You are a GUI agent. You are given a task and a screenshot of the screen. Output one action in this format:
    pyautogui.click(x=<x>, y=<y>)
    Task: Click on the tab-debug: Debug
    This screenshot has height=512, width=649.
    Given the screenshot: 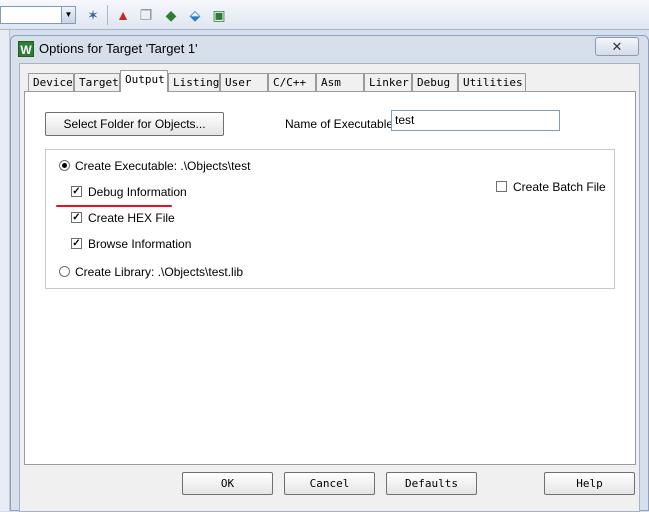 What is the action you would take?
    pyautogui.click(x=435, y=82)
    